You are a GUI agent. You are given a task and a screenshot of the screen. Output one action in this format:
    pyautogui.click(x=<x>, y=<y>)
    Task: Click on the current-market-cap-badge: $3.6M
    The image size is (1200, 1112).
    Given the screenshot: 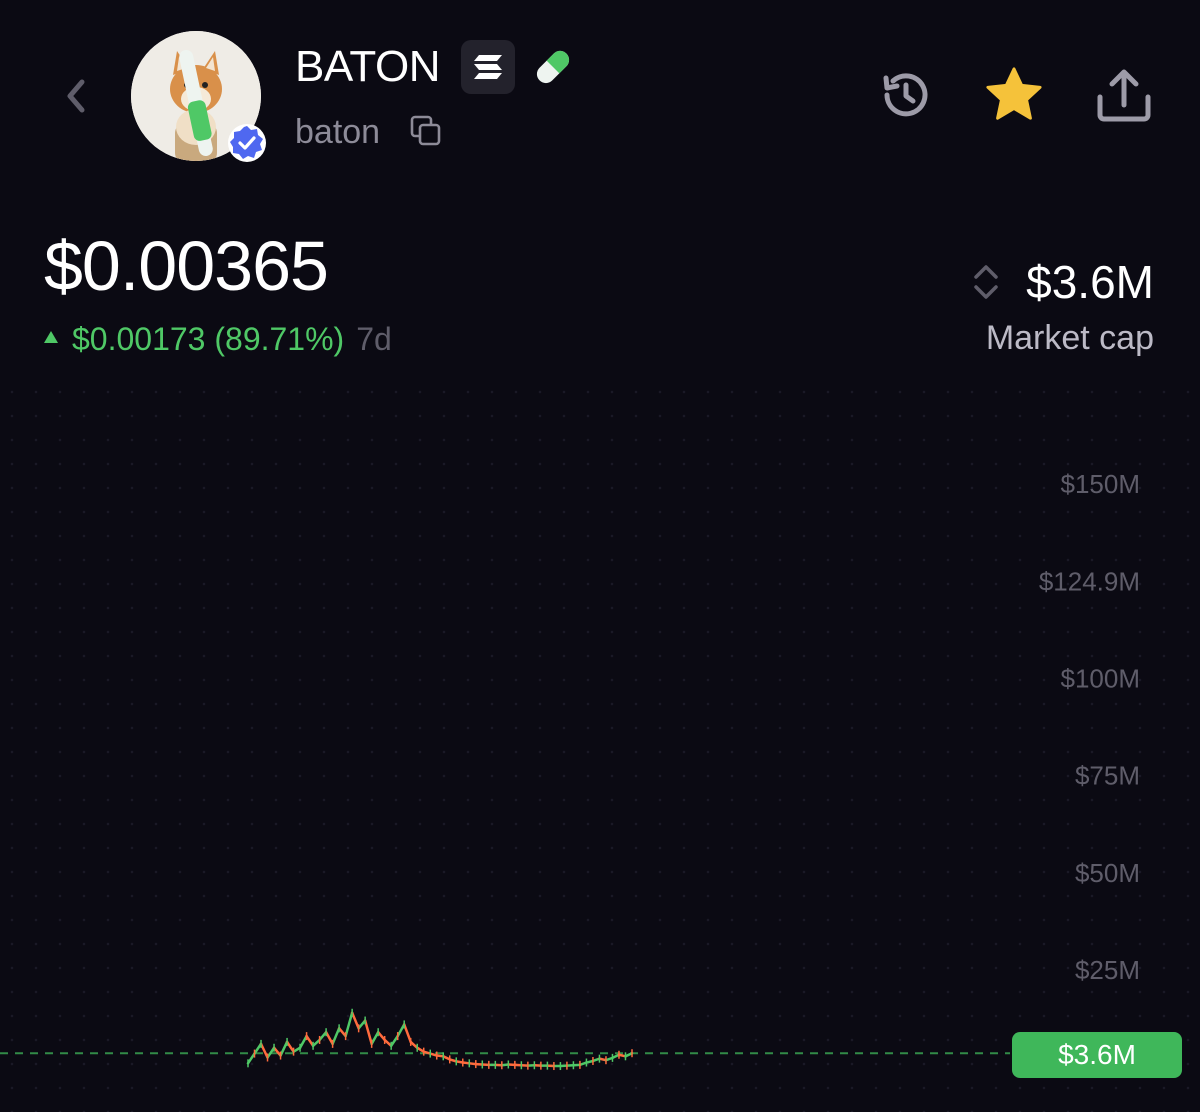 What is the action you would take?
    pyautogui.click(x=1097, y=1055)
    